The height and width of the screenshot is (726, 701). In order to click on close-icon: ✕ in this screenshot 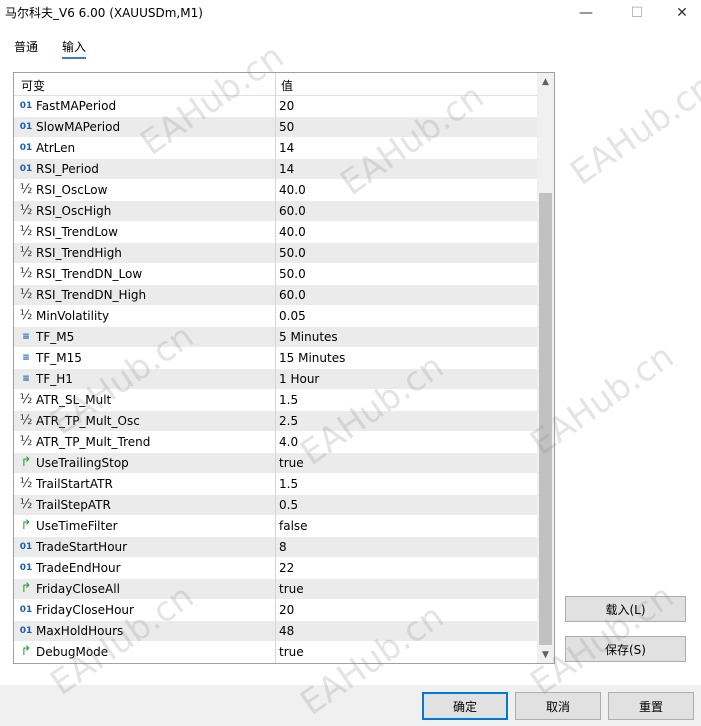, I will do `click(680, 13)`.